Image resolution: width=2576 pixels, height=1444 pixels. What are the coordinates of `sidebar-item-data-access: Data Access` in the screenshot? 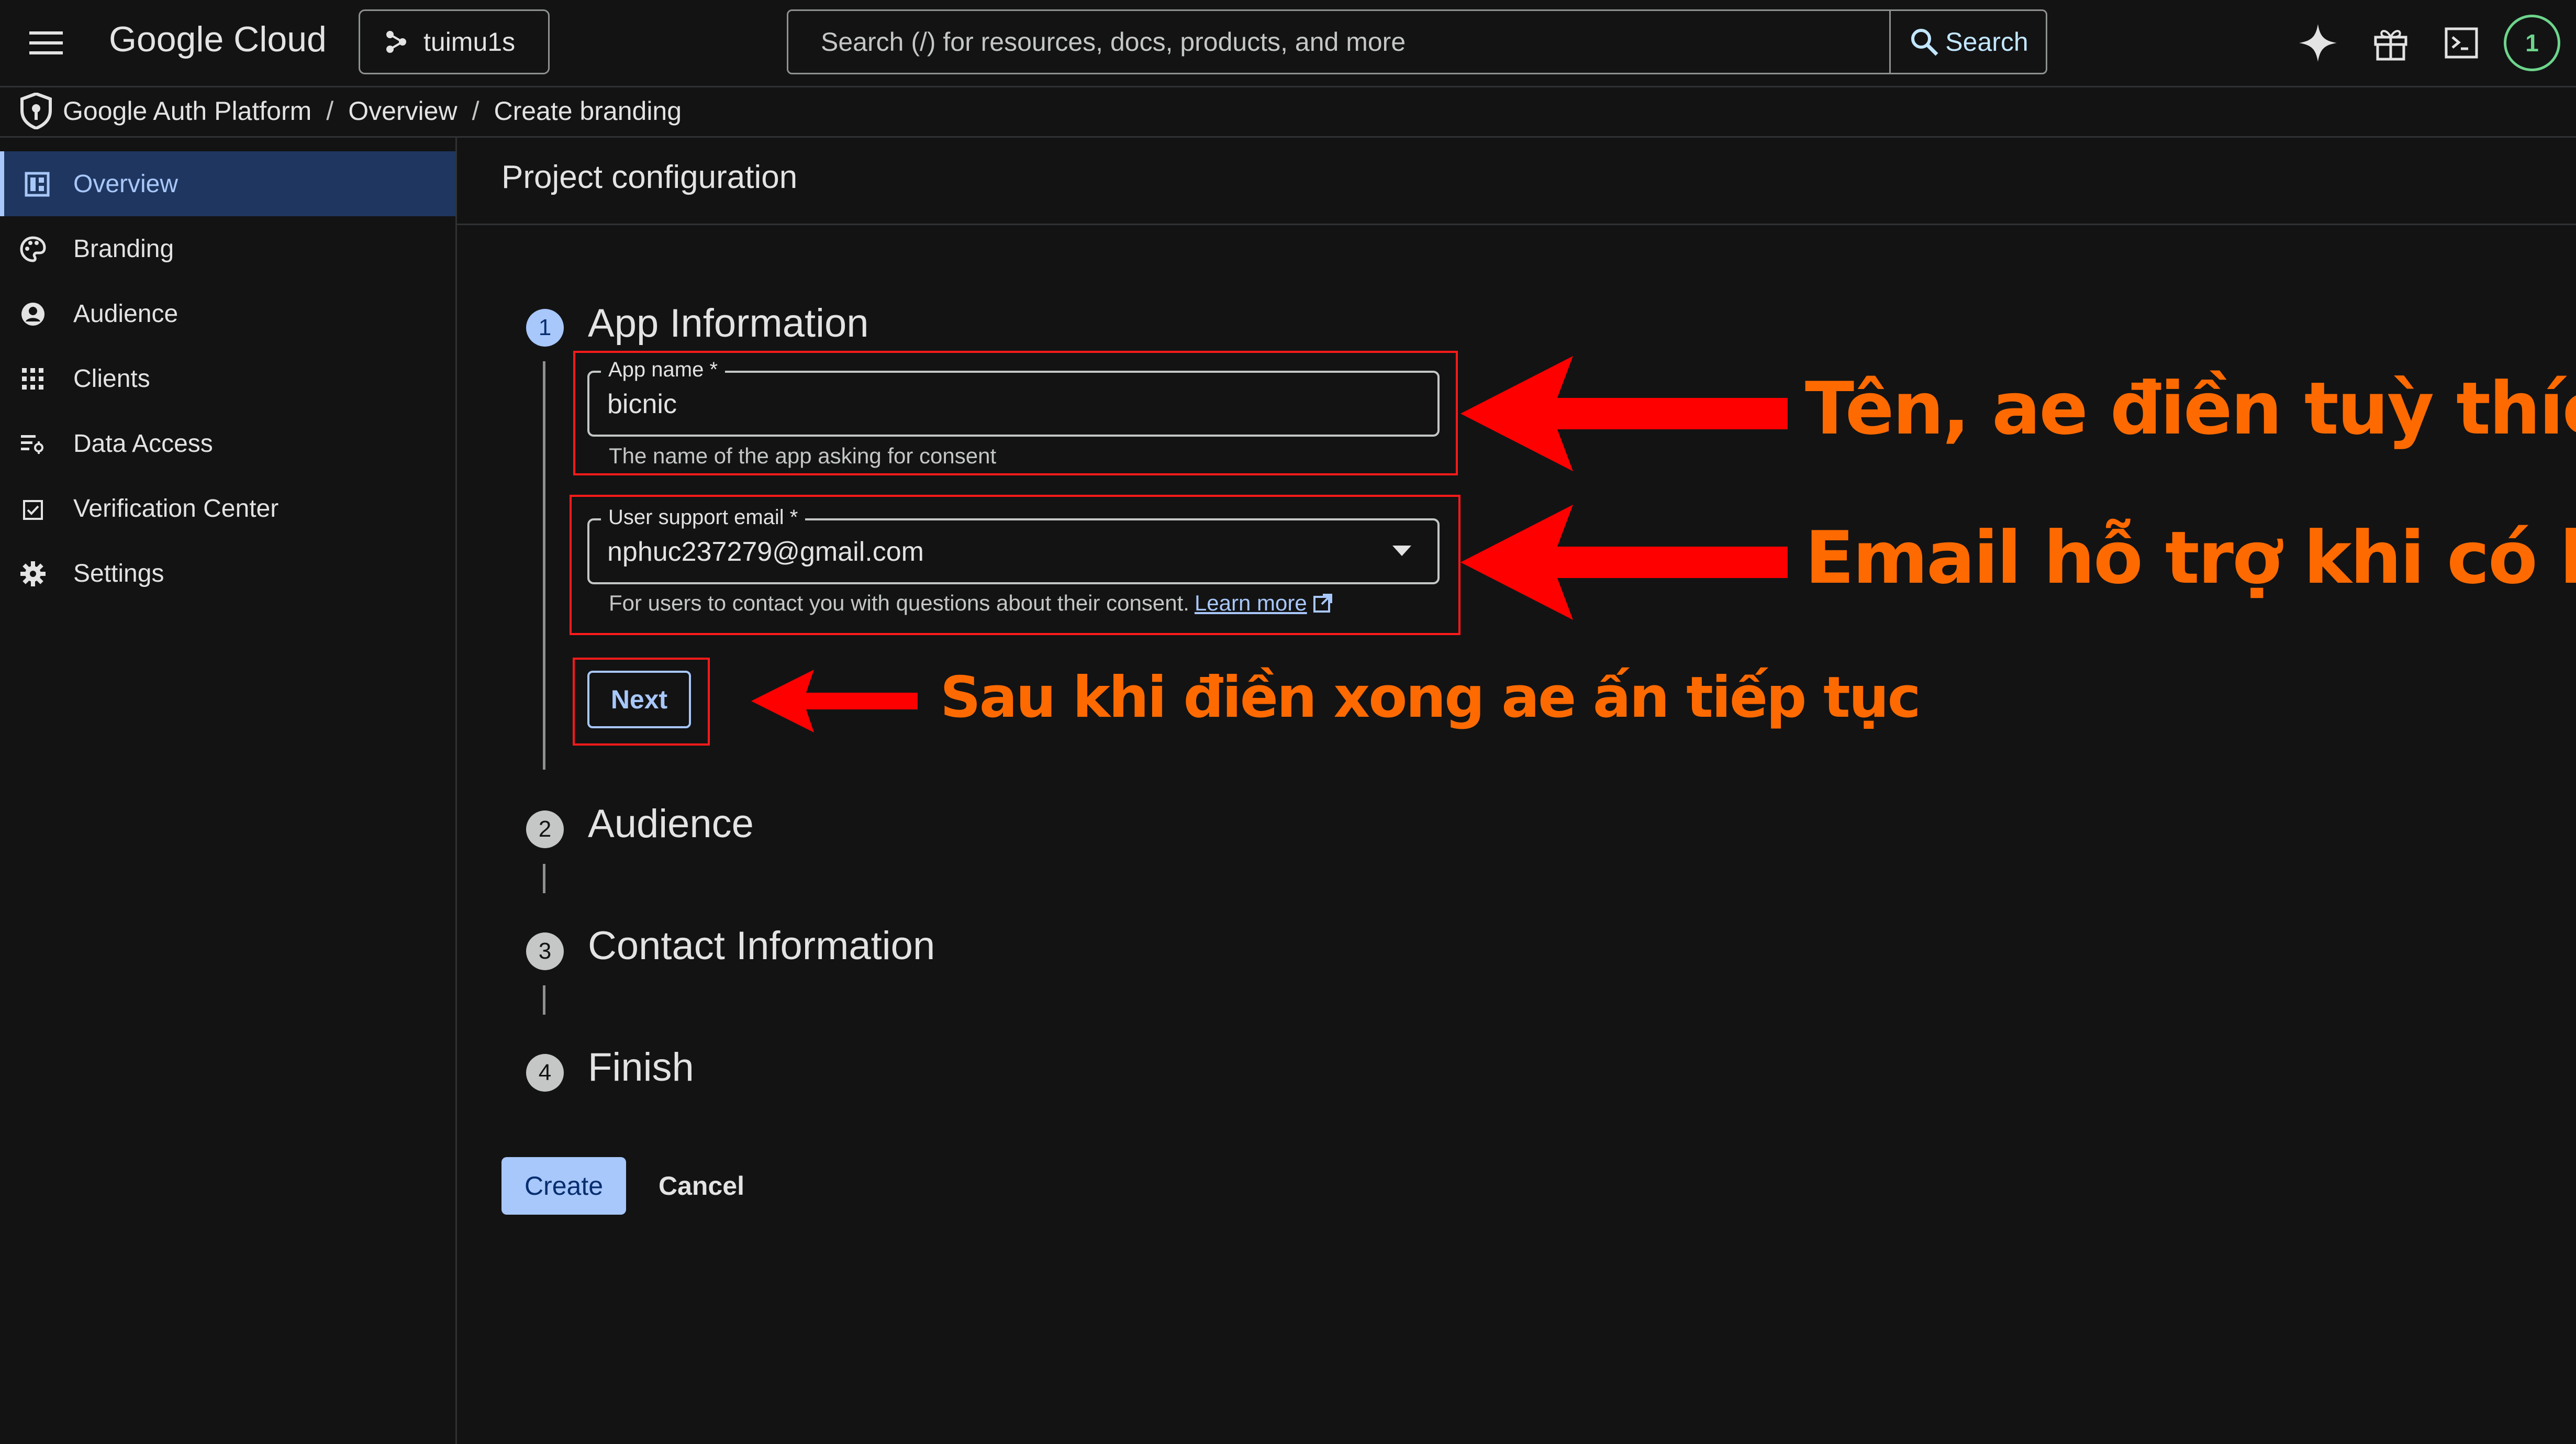 It's located at (227, 443).